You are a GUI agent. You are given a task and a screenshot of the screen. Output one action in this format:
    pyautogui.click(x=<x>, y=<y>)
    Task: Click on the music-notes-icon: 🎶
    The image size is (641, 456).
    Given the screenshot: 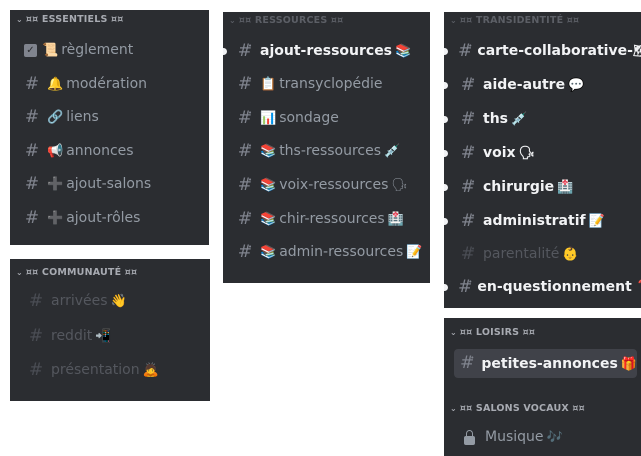 What is the action you would take?
    pyautogui.click(x=554, y=437)
    